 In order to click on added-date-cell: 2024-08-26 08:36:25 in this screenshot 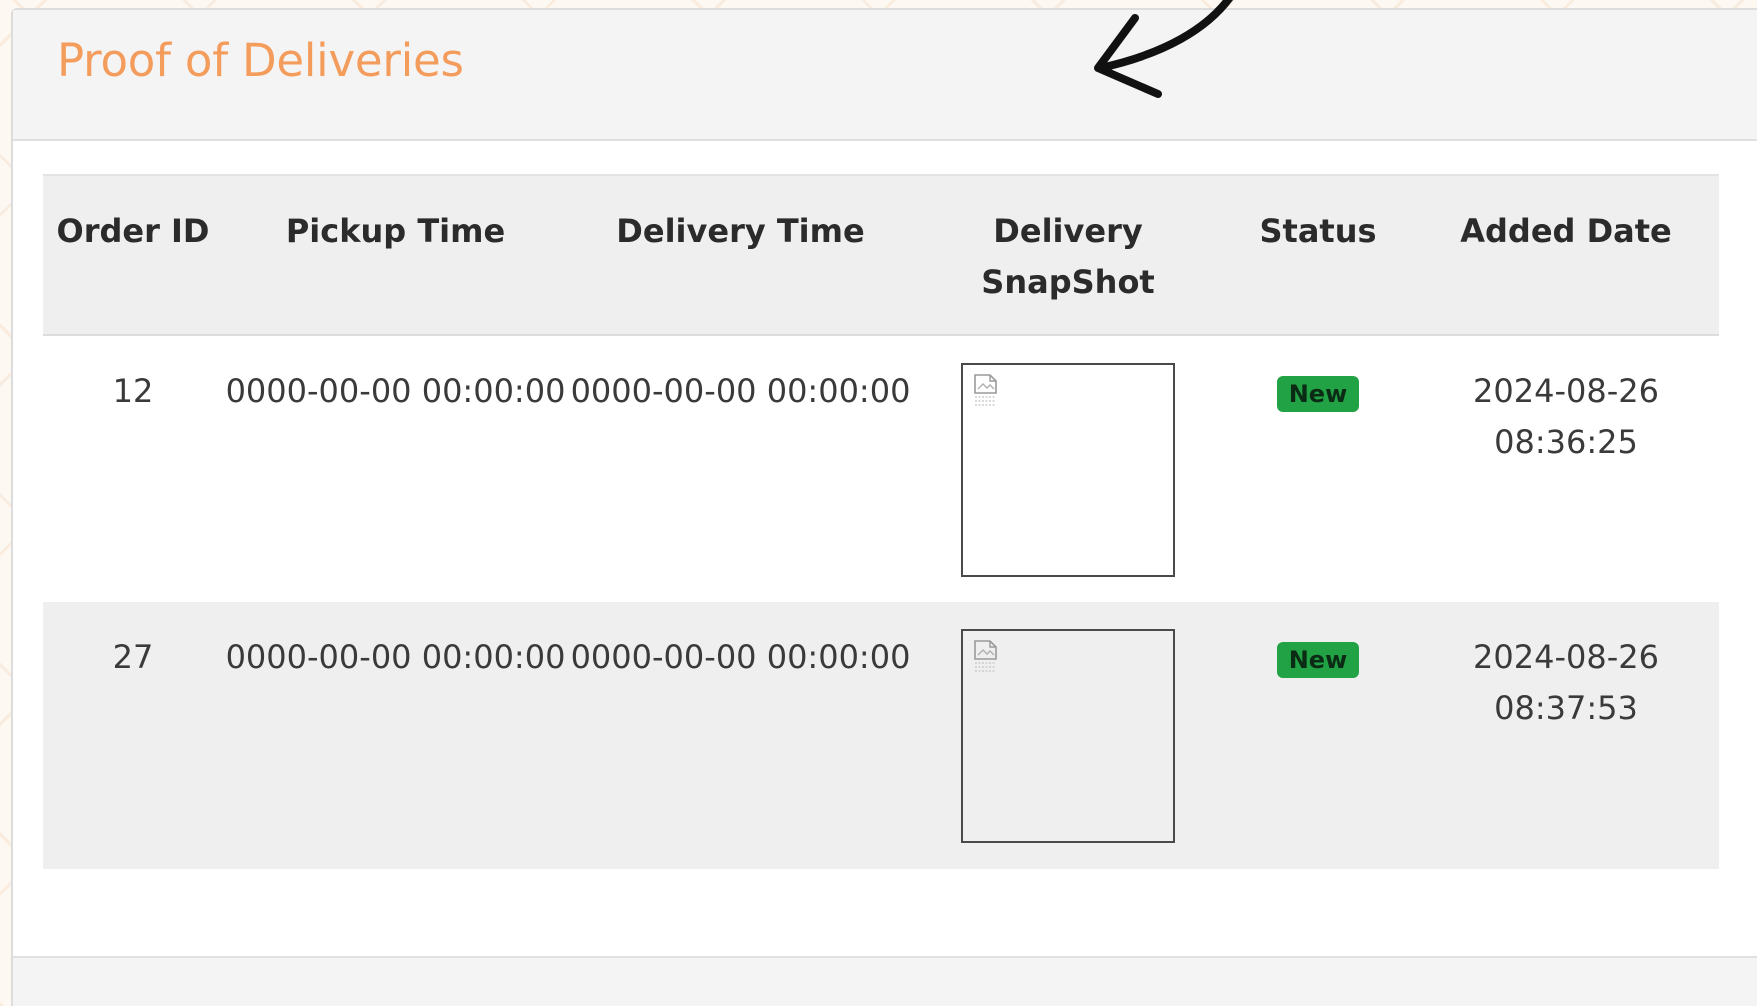, I will do `click(1566, 416)`.